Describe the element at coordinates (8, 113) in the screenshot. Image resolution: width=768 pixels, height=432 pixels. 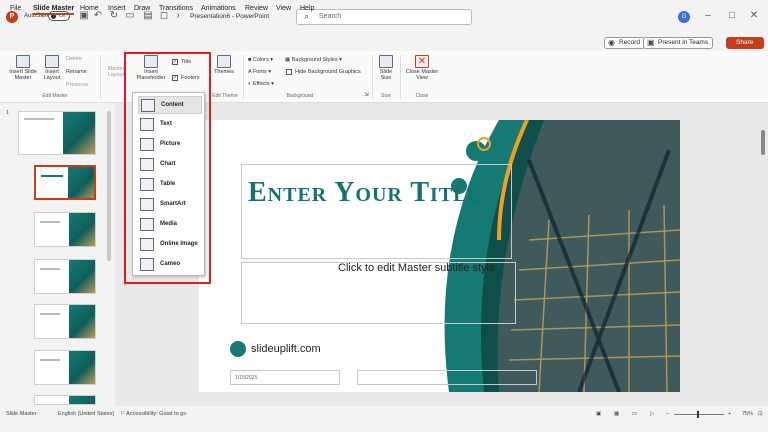
I see `slide-number: 1` at that location.